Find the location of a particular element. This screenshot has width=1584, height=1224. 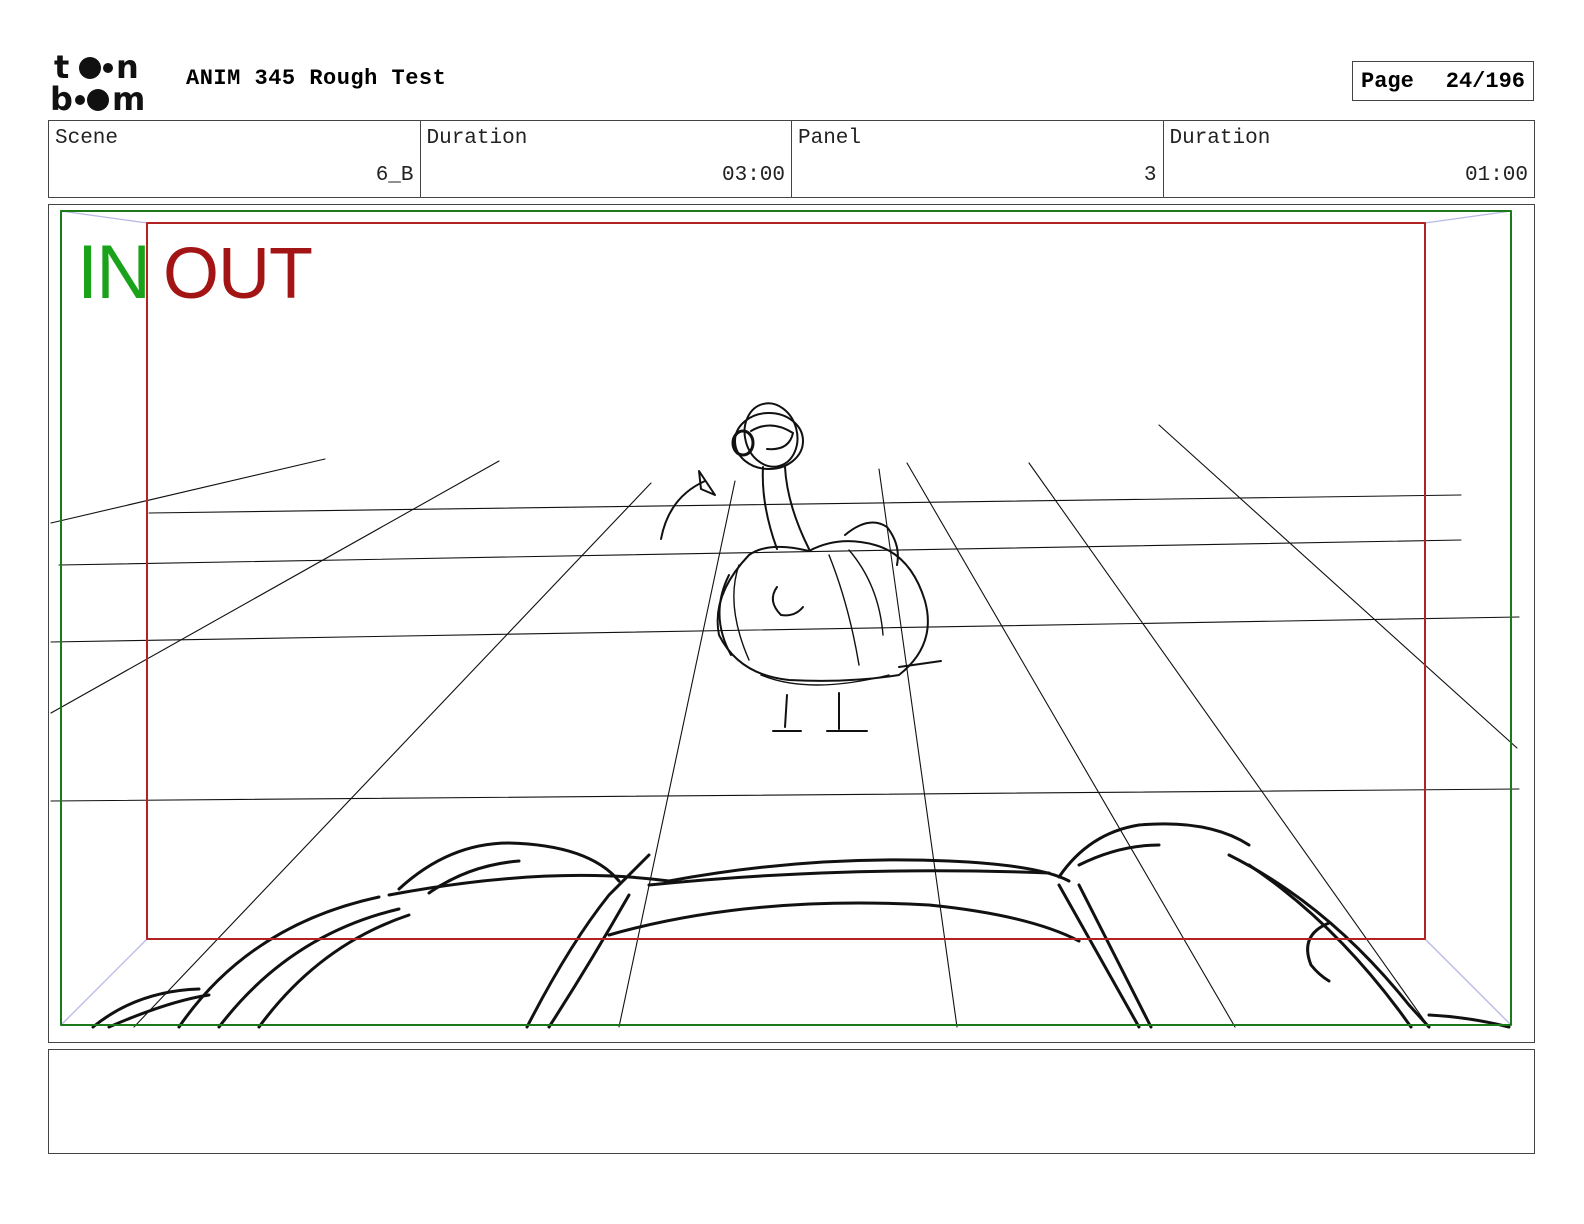

document-title: ANIM 345 Rough Test is located at coordinates (316, 78).